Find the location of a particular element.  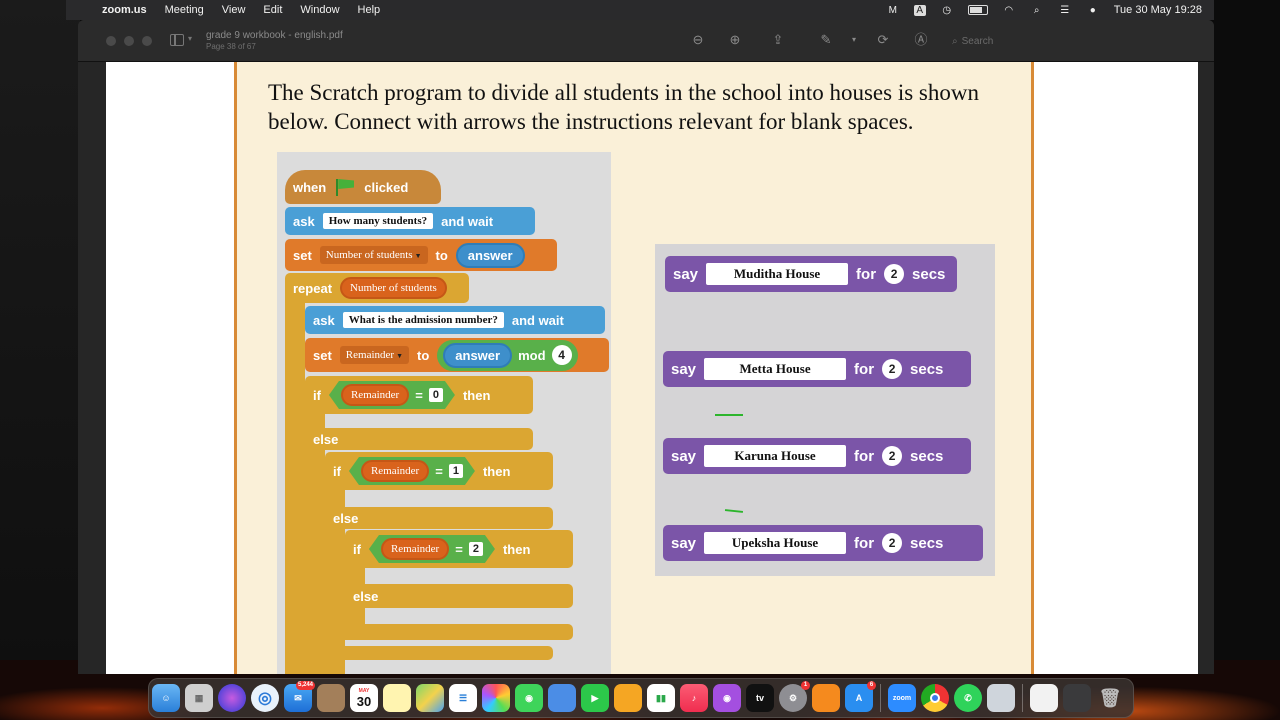

variable-dropdown: Number of students ▼ is located at coordinates (373, 255).